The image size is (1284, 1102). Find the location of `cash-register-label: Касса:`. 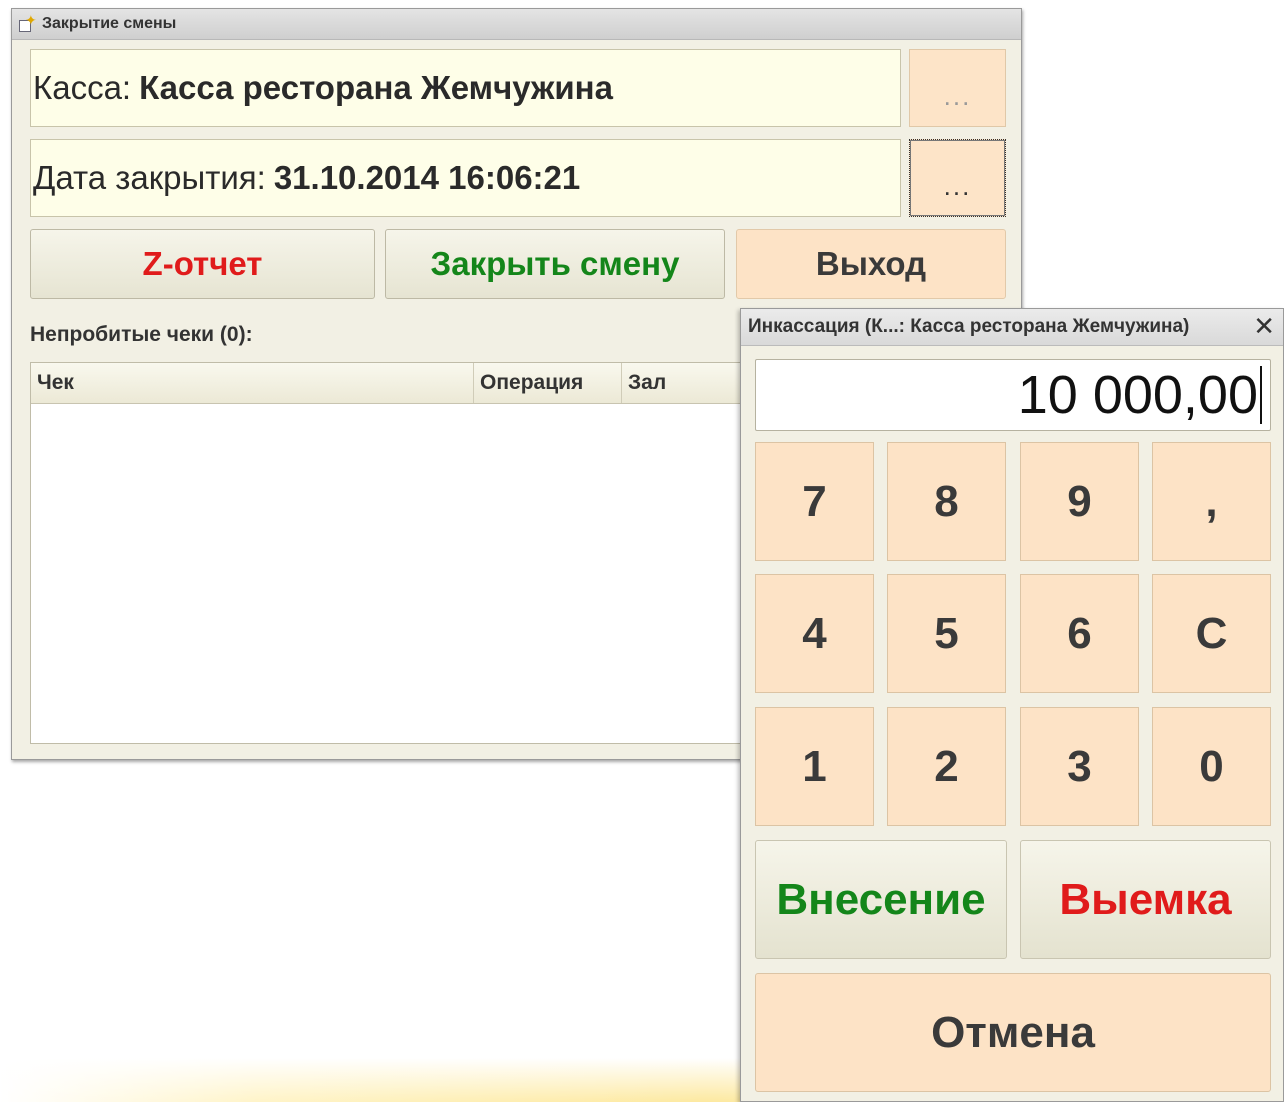

cash-register-label: Касса: is located at coordinates (82, 87).